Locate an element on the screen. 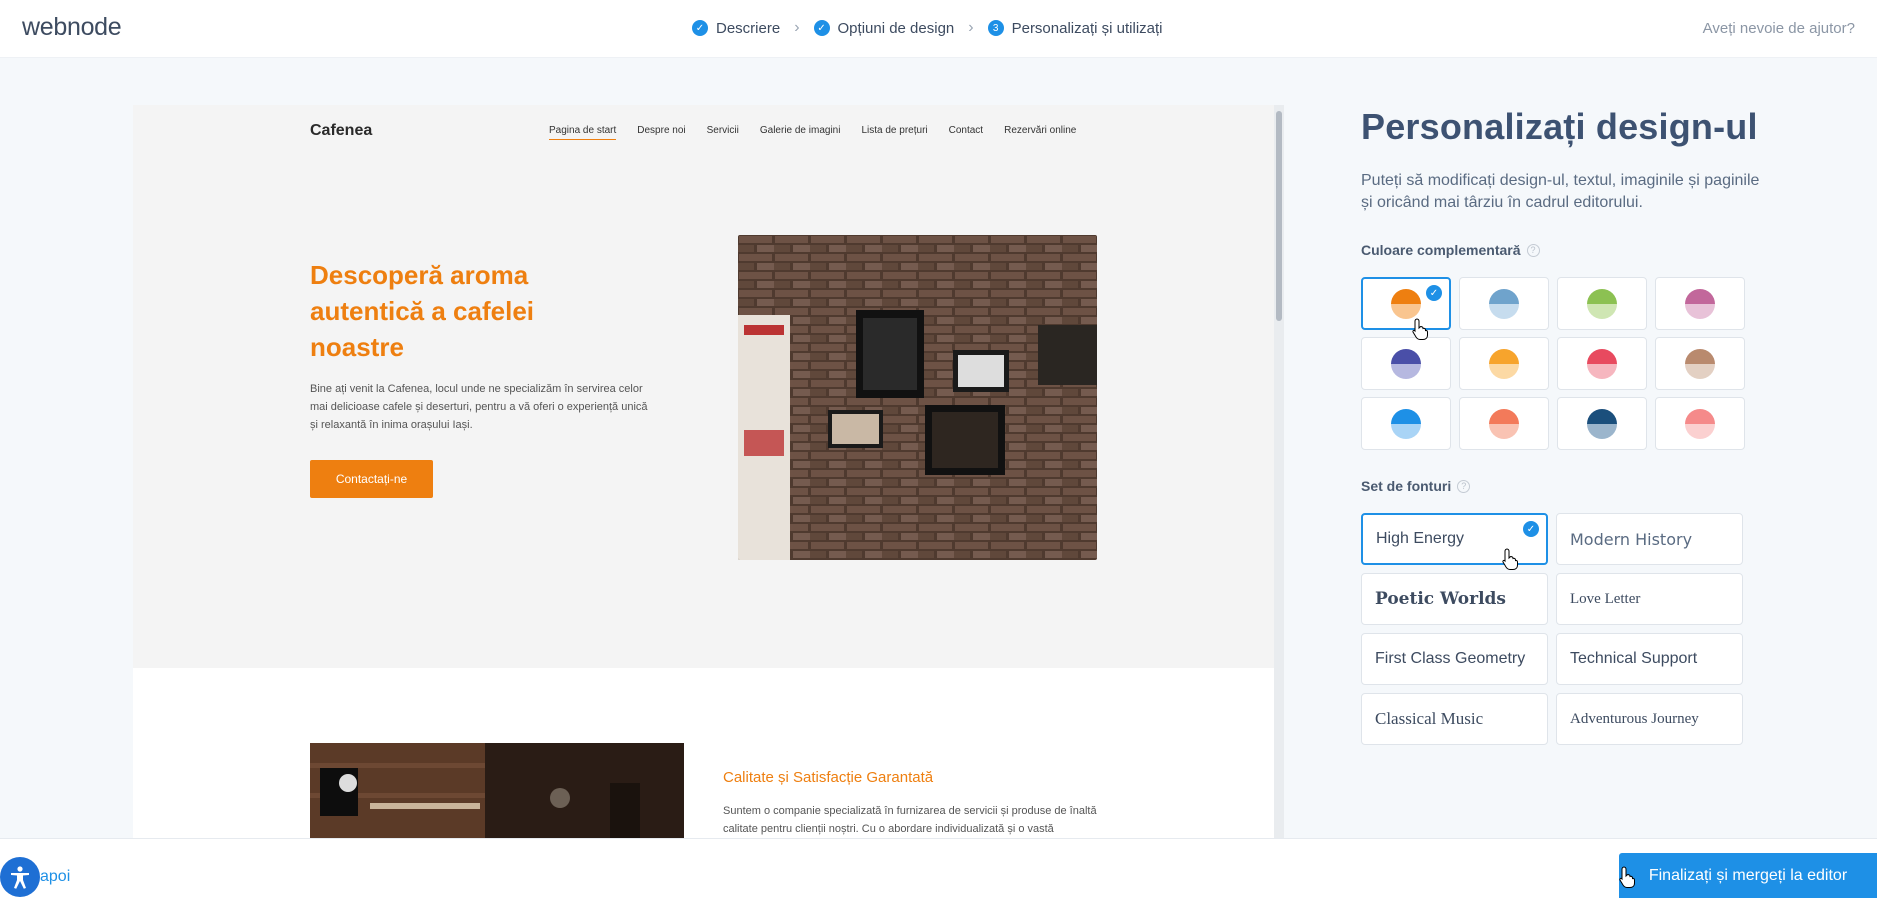 The image size is (1877, 898). panel-title: Personalizați design-ul is located at coordinates (1559, 126).